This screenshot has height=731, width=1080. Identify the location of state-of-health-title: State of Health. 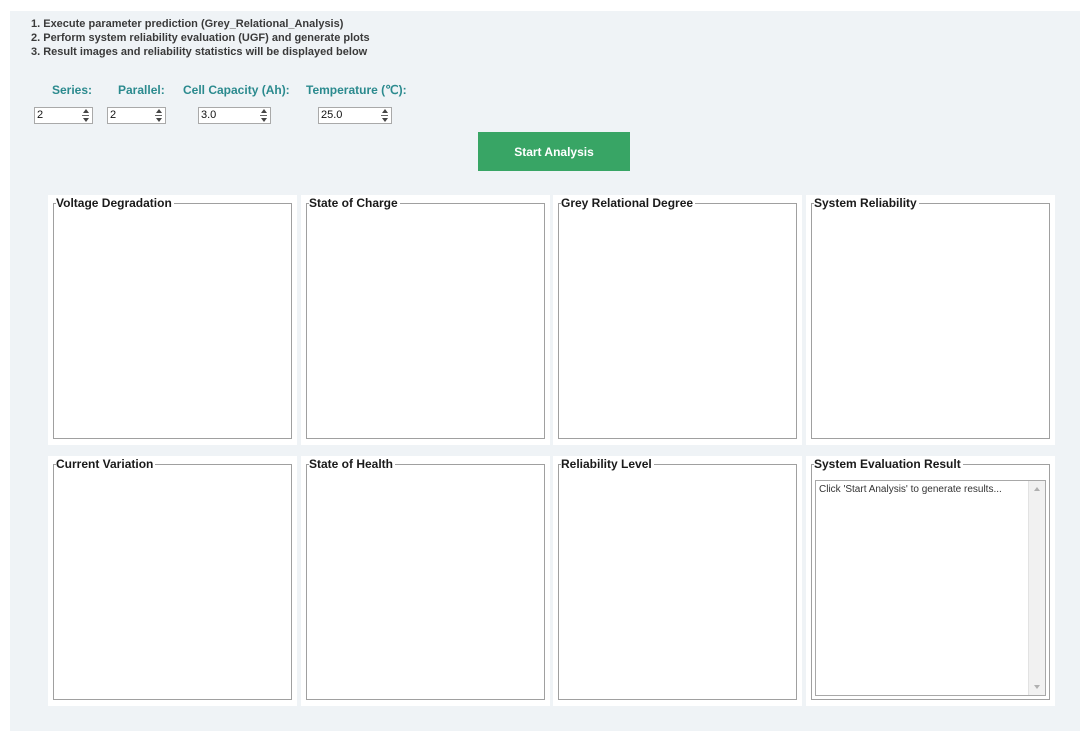
(352, 464).